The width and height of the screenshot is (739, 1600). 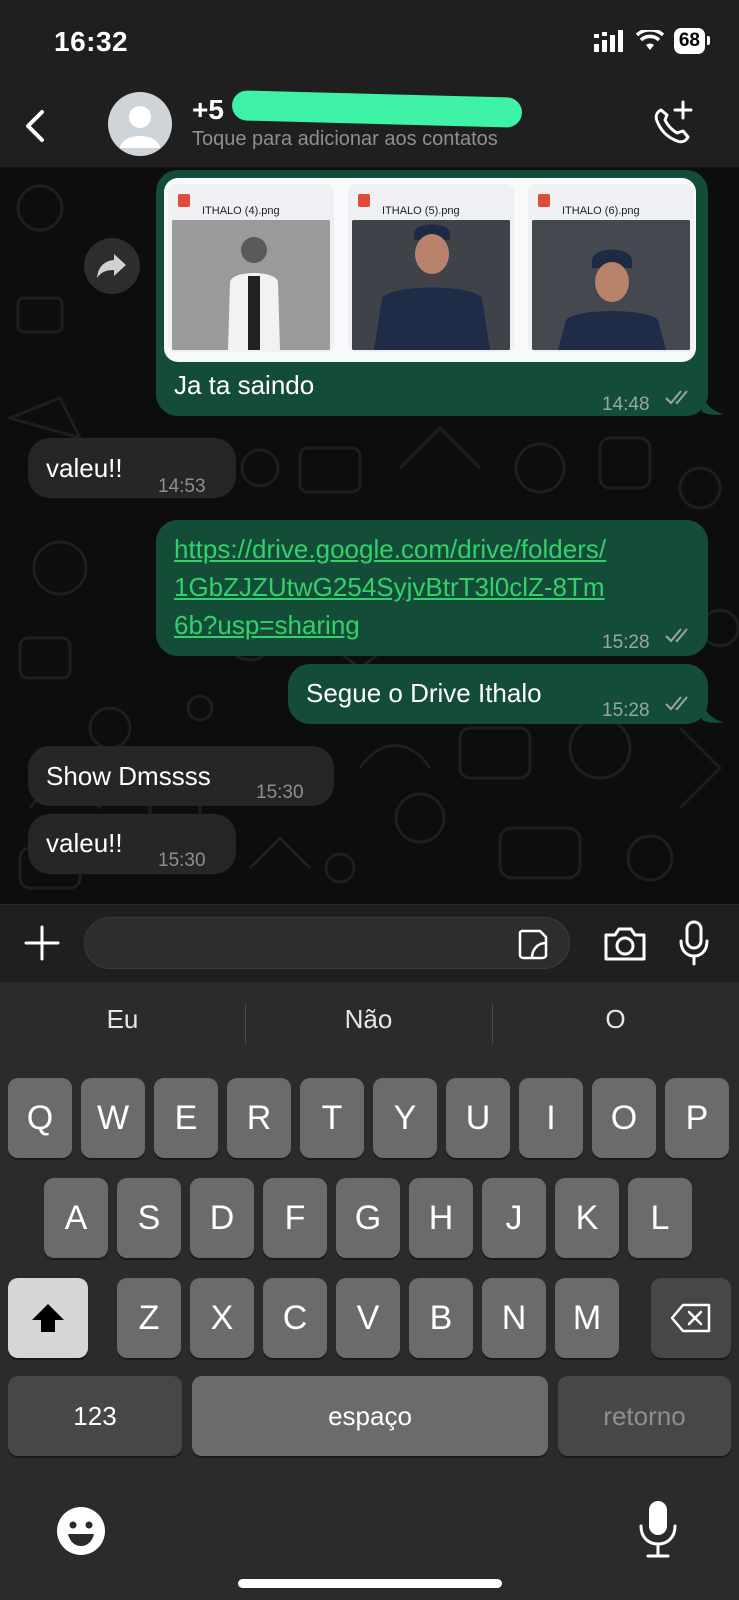 I want to click on redaction-mark, so click(x=377, y=109).